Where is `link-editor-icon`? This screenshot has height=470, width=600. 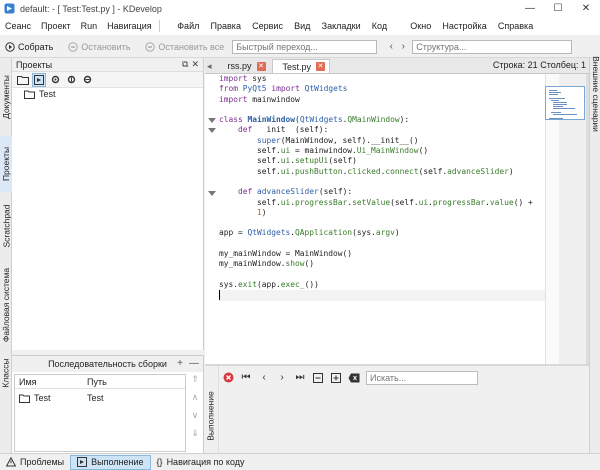
link-editor-icon is located at coordinates (39, 79).